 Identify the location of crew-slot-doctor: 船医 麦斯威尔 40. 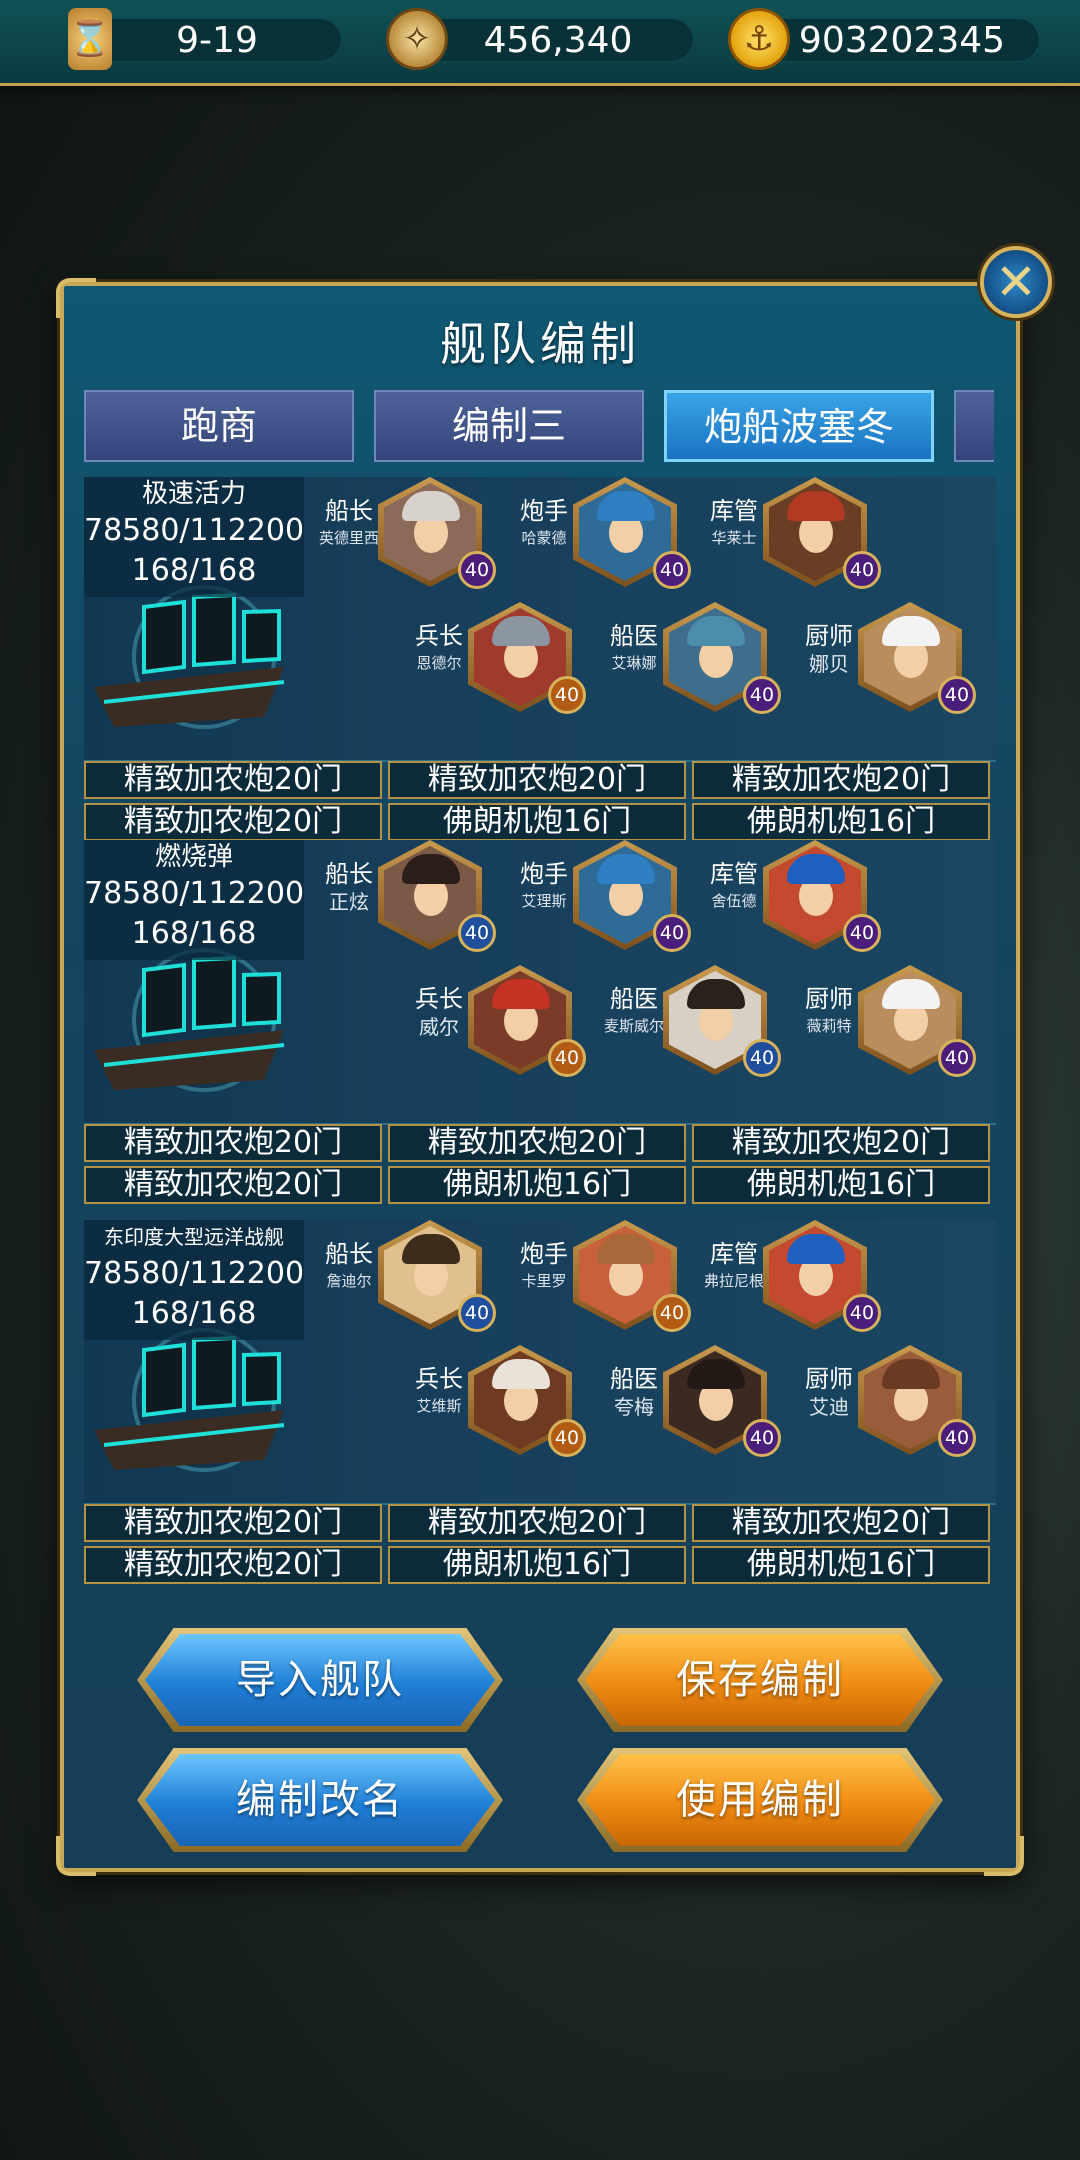
(694, 1021).